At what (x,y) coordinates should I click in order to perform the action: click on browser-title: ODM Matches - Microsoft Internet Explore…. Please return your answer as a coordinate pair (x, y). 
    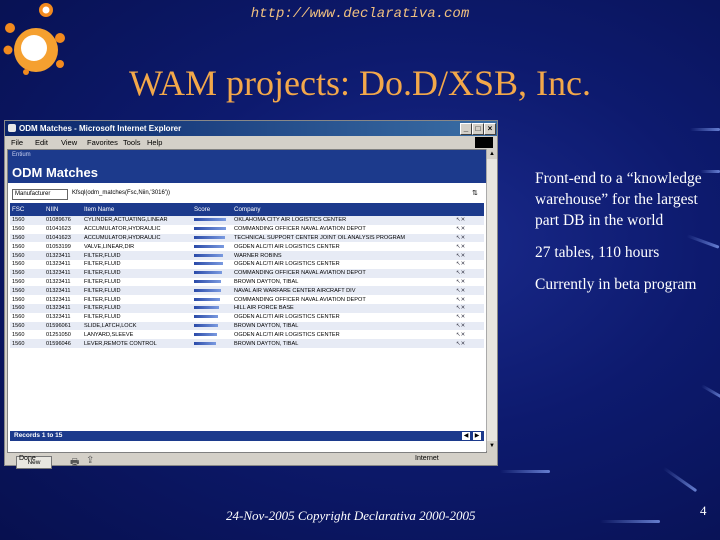
    Looking at the image, I should click on (100, 128).